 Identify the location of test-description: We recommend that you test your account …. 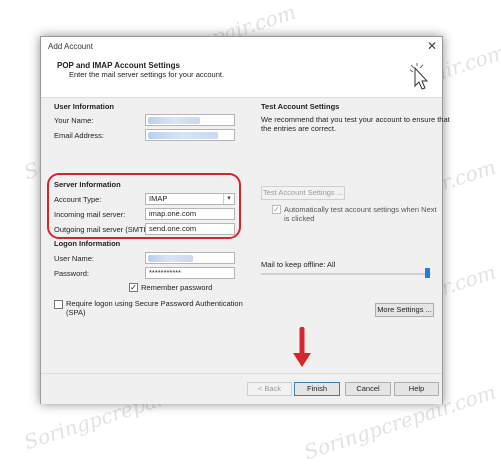
(355, 119).